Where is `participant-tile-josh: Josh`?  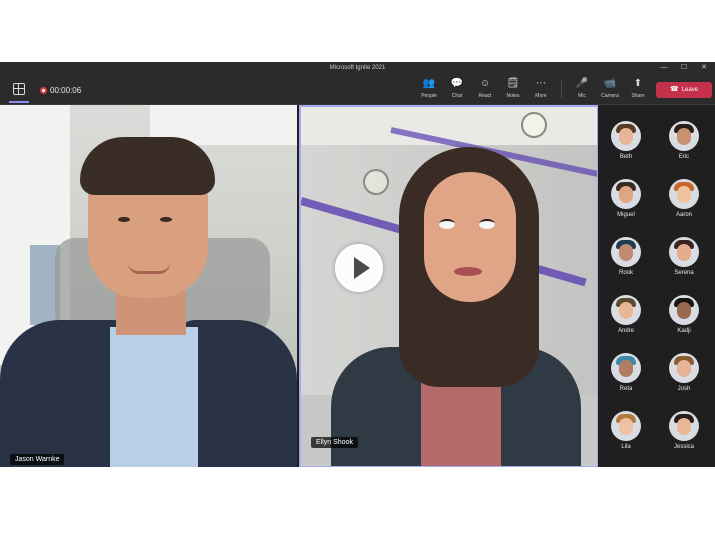 participant-tile-josh: Josh is located at coordinates (684, 374).